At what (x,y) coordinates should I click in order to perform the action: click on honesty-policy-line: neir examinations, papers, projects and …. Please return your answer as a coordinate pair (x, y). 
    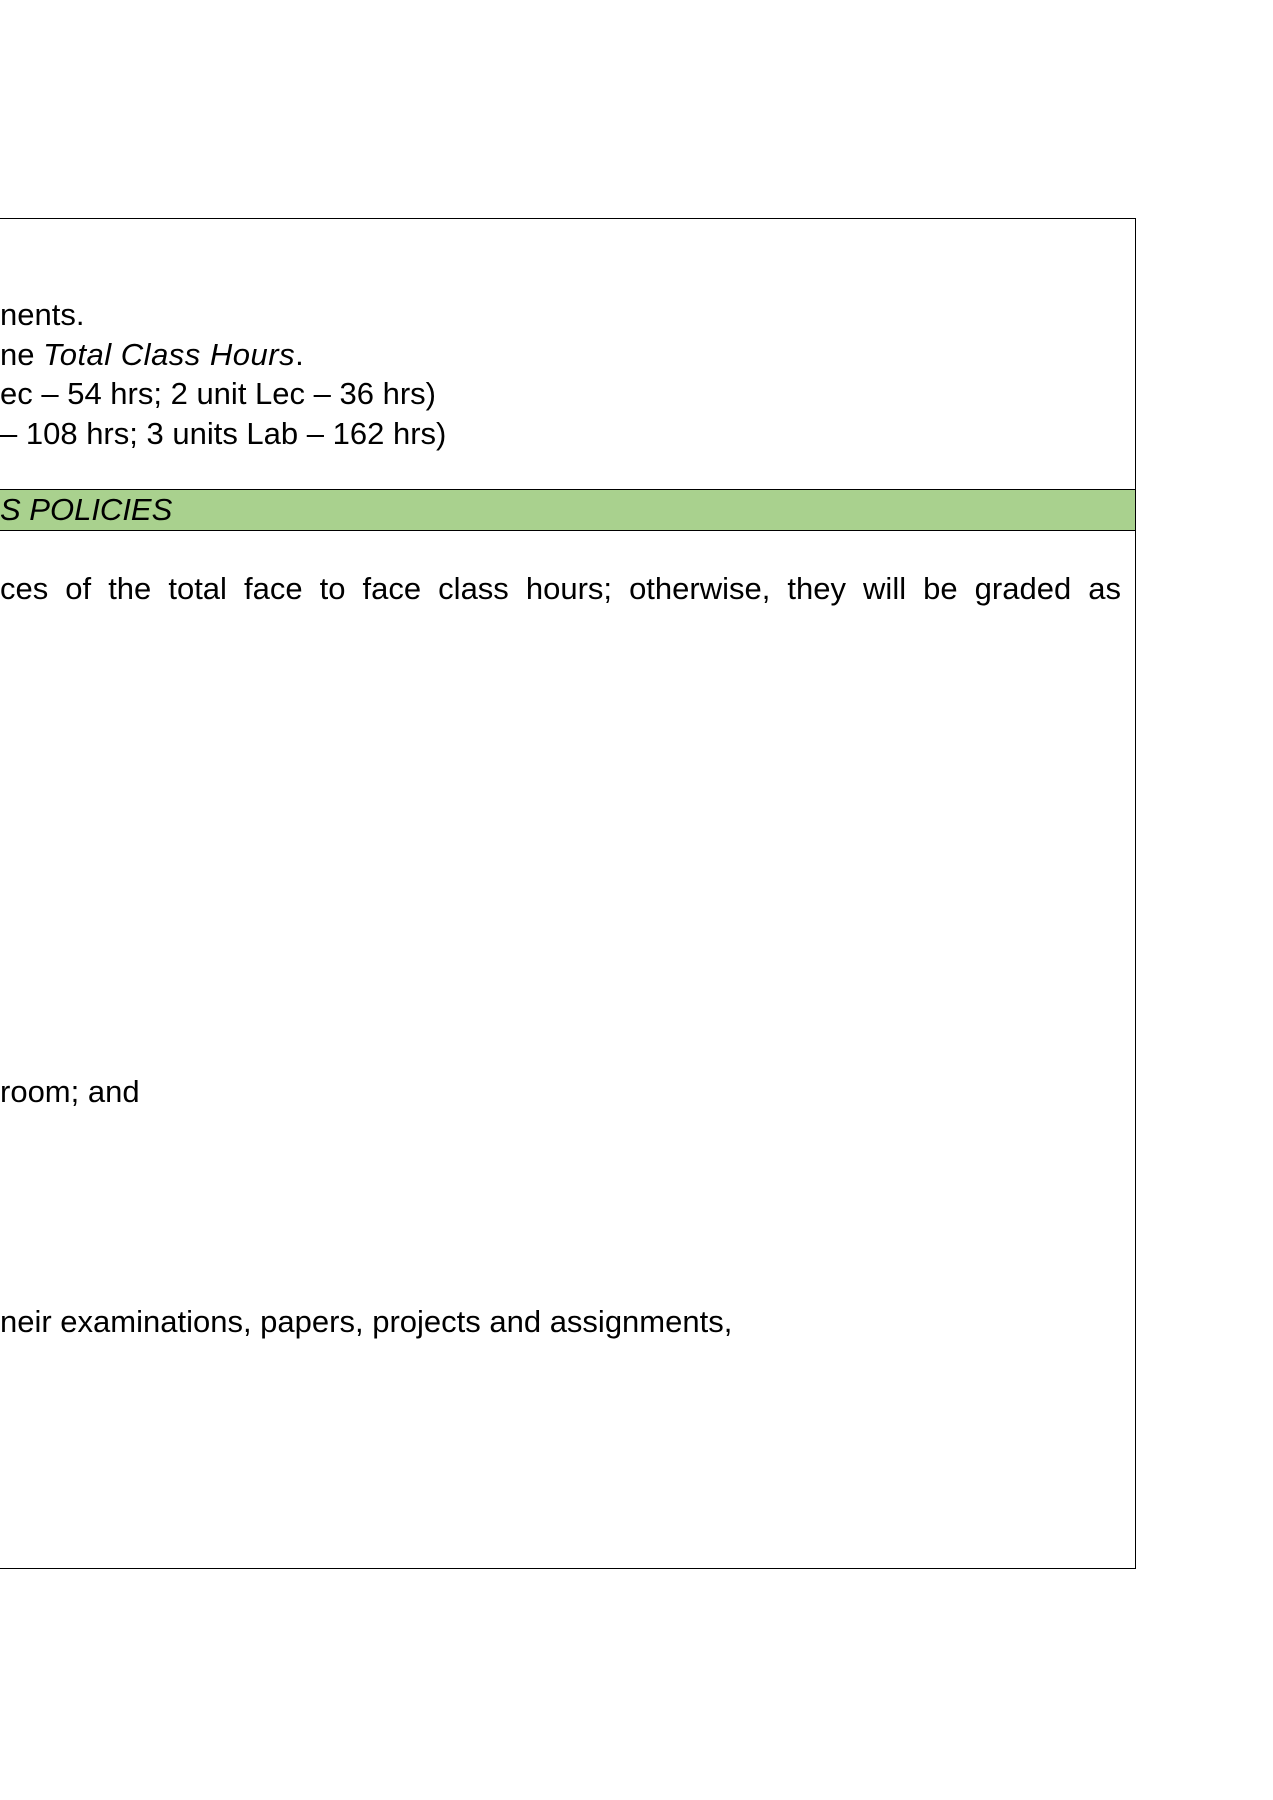
    Looking at the image, I should click on (366, 1321).